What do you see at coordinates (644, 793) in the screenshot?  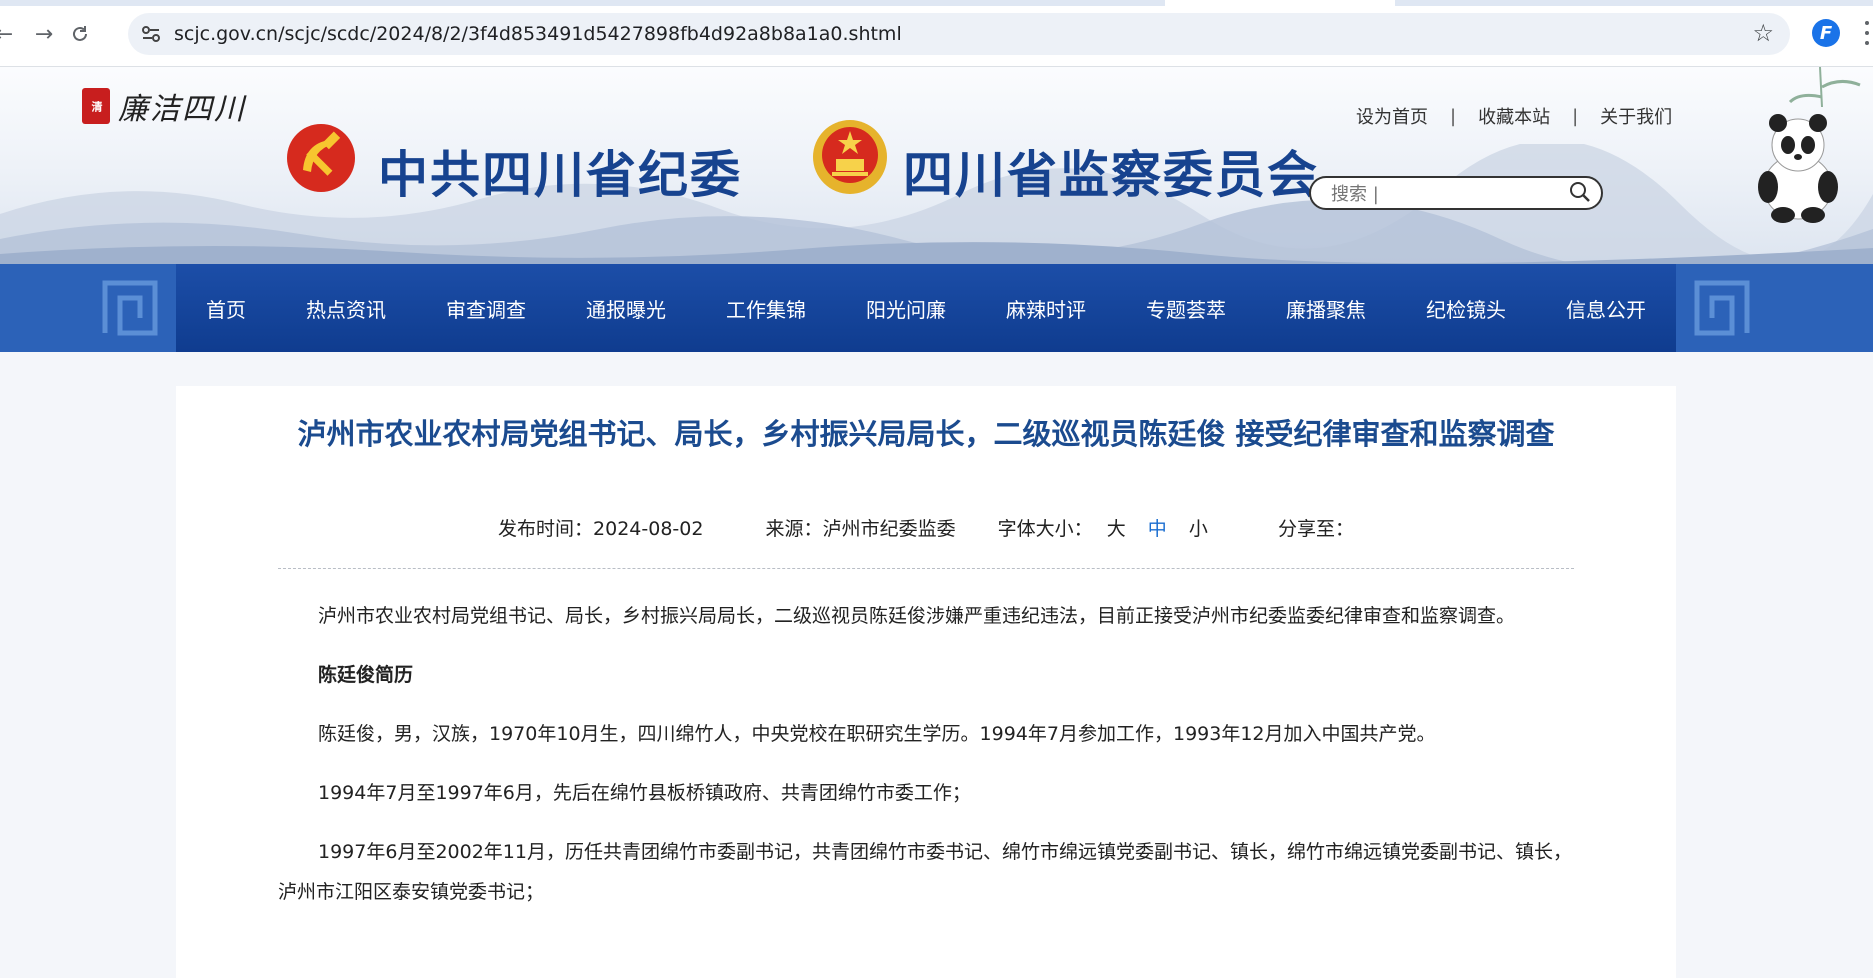 I see `article-paragraph: 1994年7月至1997年6月，先后在绵竹县板桥镇政府、共青团绵竹市委工作；` at bounding box center [644, 793].